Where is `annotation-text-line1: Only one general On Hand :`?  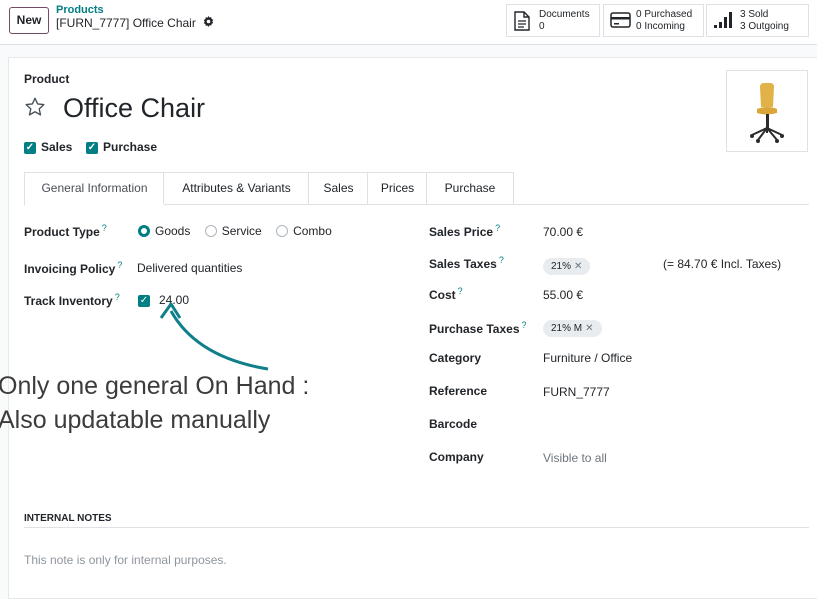
annotation-text-line1: Only one general On Hand : is located at coordinates (155, 386).